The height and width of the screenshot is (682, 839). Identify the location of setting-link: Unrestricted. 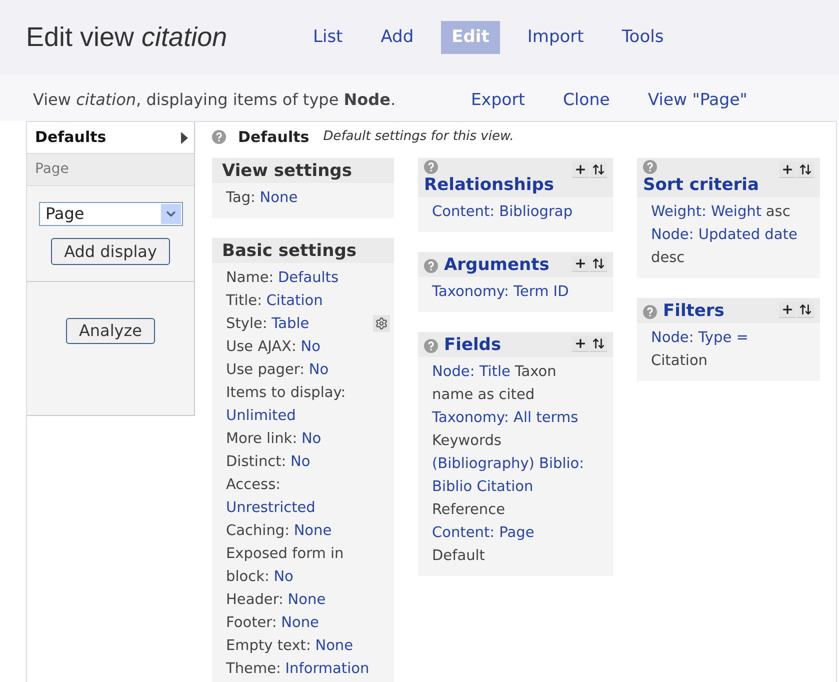
(271, 508).